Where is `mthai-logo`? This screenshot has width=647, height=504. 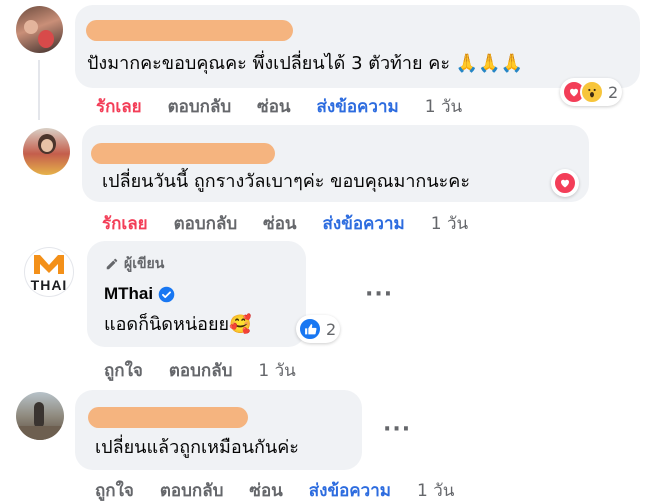
mthai-logo is located at coordinates (49, 264).